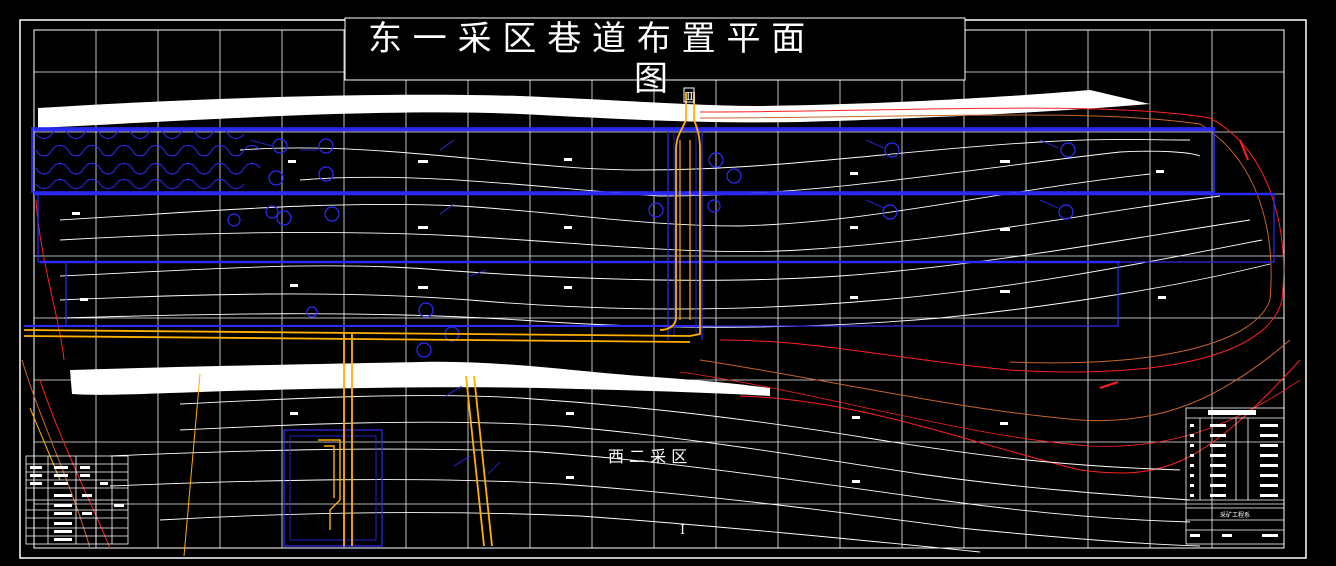  What do you see at coordinates (594, 109) in the screenshot?
I see `outcrop-band-north` at bounding box center [594, 109].